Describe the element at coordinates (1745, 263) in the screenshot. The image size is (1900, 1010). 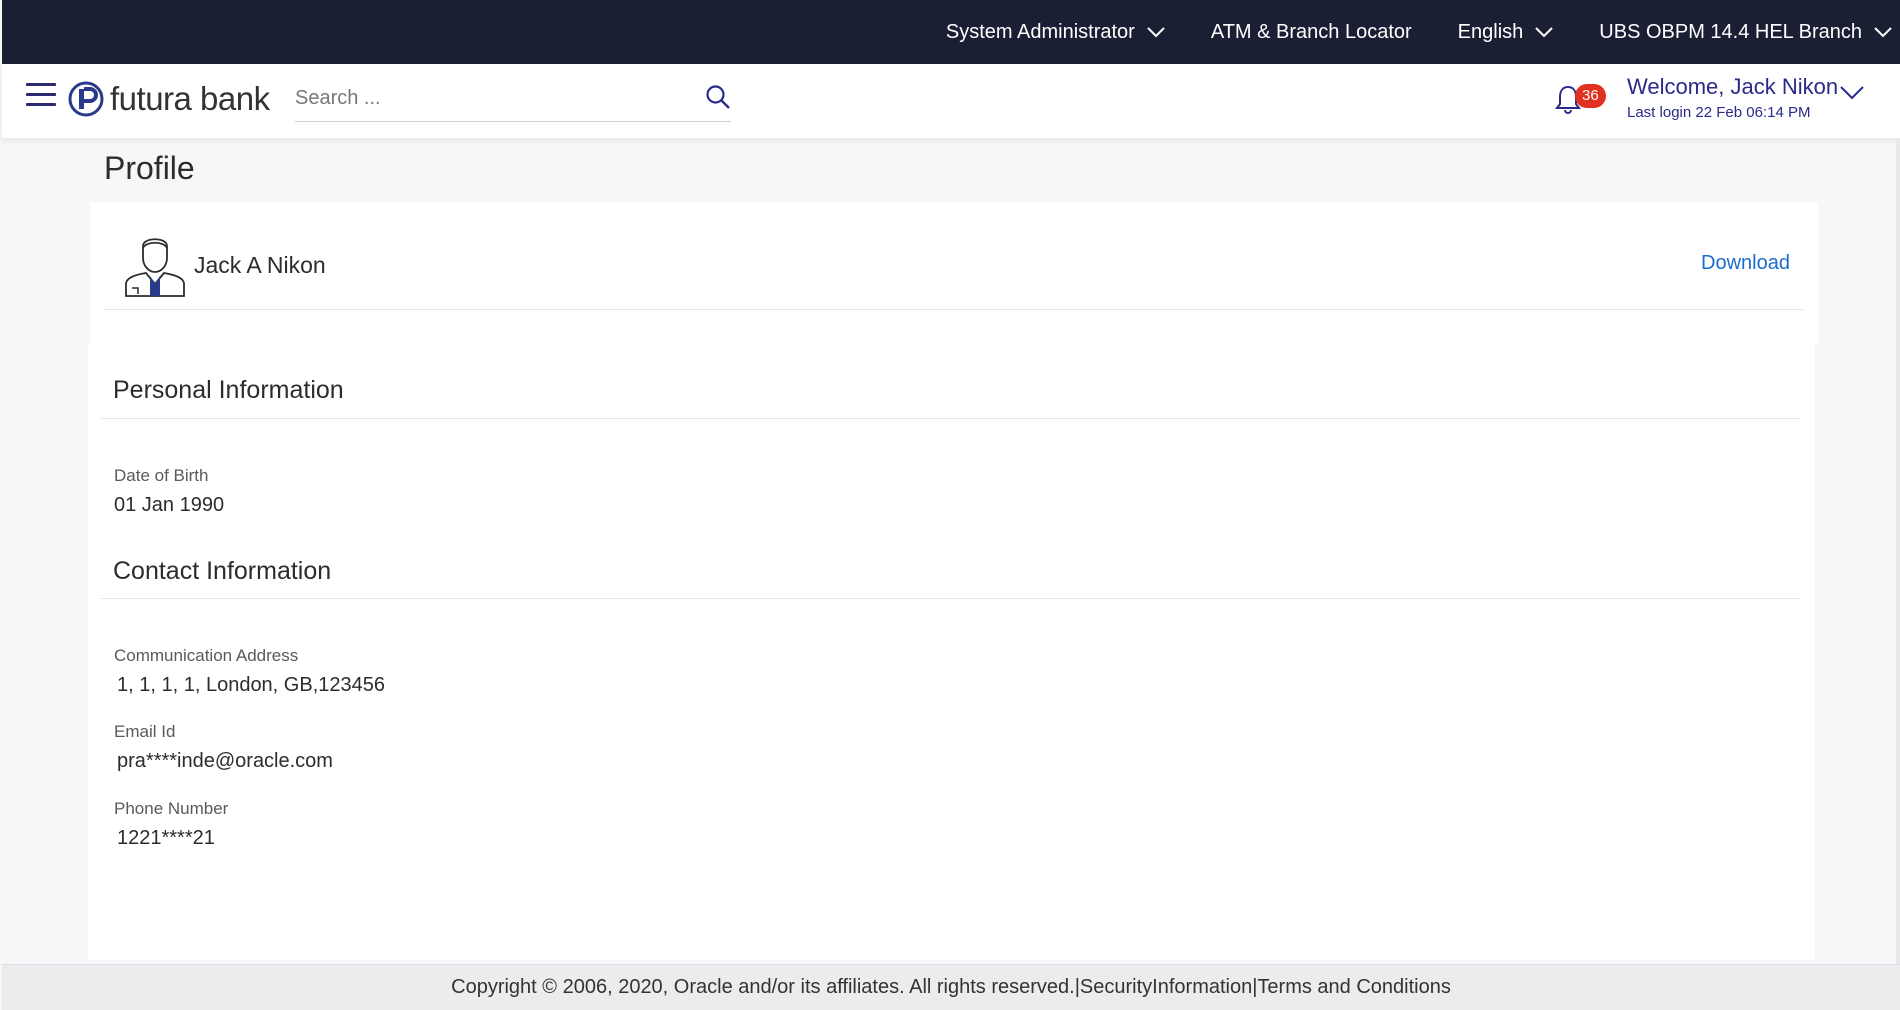
I see `download-link: Download` at that location.